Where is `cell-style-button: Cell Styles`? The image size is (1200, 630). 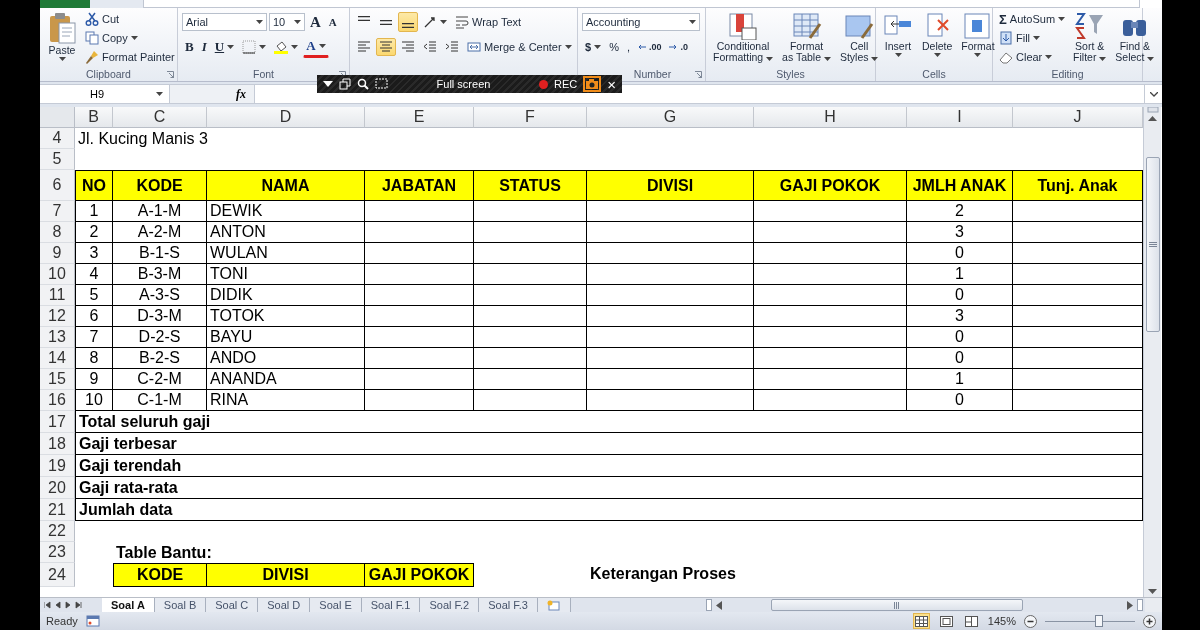
cell-style-button: Cell Styles is located at coordinates (859, 38).